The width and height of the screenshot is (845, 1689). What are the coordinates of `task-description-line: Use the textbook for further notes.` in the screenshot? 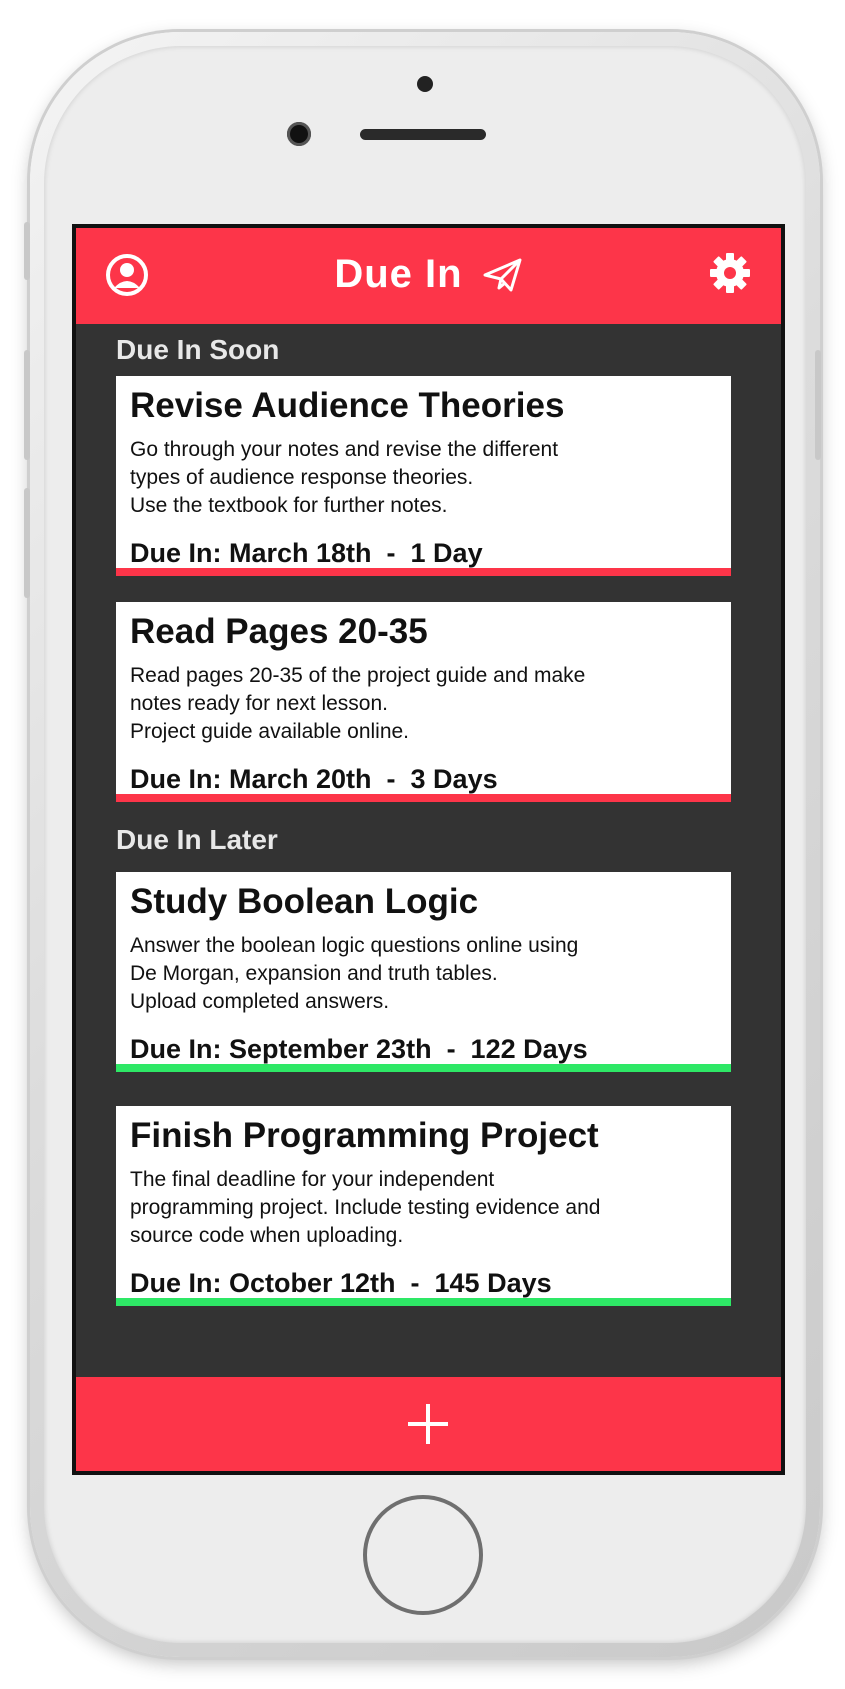 It's located at (289, 505).